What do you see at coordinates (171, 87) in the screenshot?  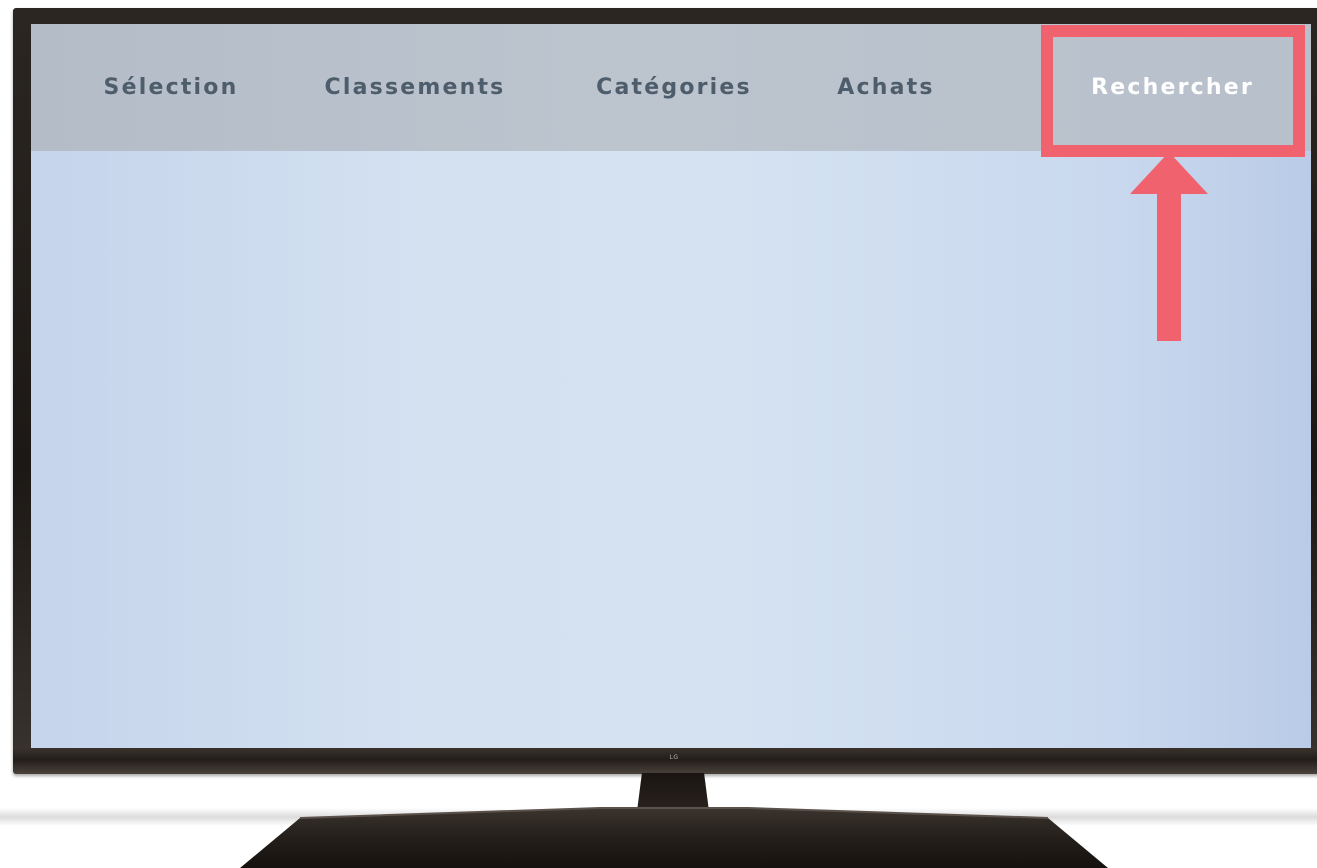 I see `menu-item-selection: Sélection` at bounding box center [171, 87].